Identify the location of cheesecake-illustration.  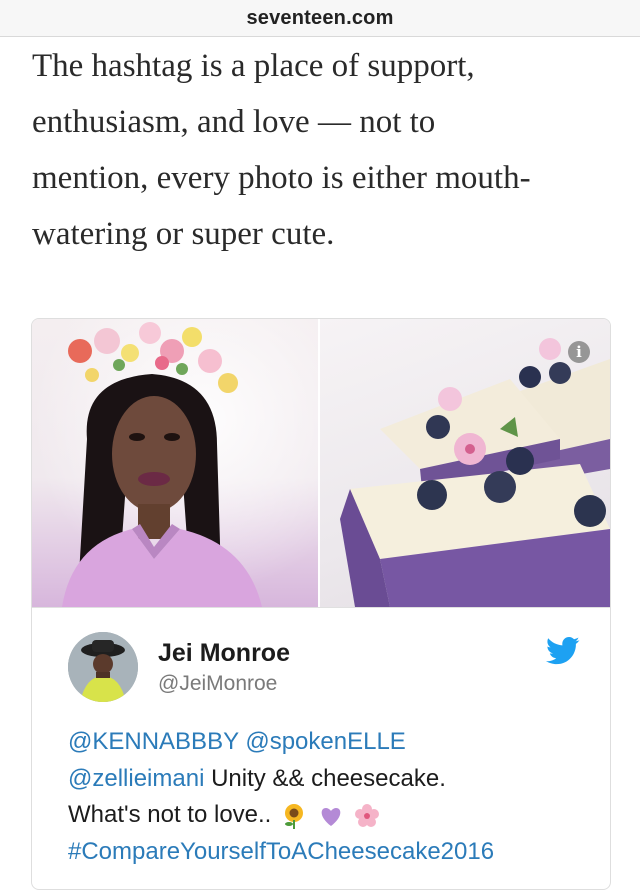
(475, 472).